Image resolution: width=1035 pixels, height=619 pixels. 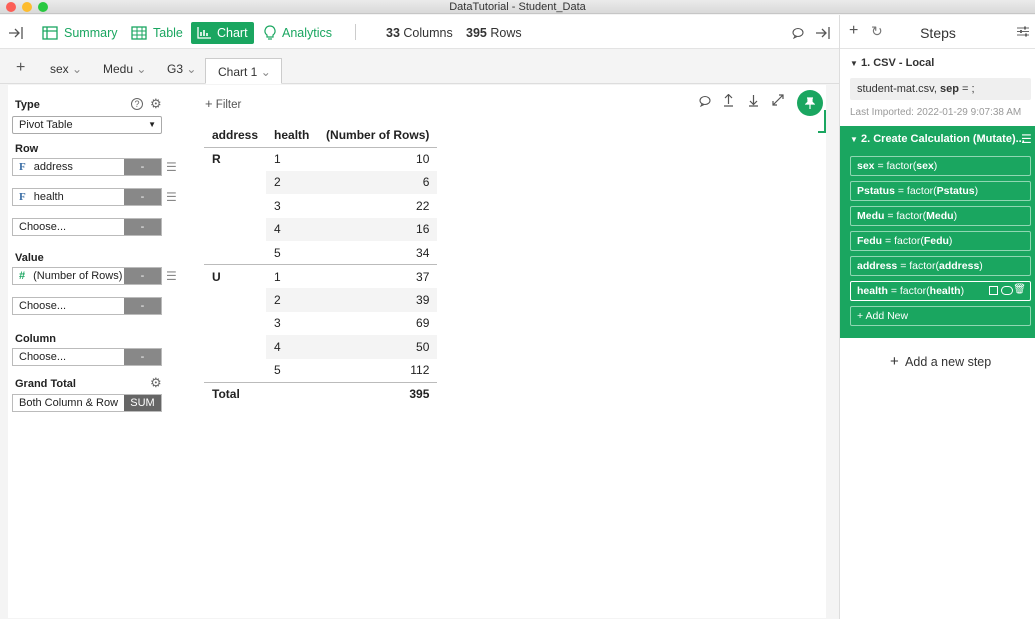 What do you see at coordinates (223, 103) in the screenshot?
I see `filter-button: + Filter` at bounding box center [223, 103].